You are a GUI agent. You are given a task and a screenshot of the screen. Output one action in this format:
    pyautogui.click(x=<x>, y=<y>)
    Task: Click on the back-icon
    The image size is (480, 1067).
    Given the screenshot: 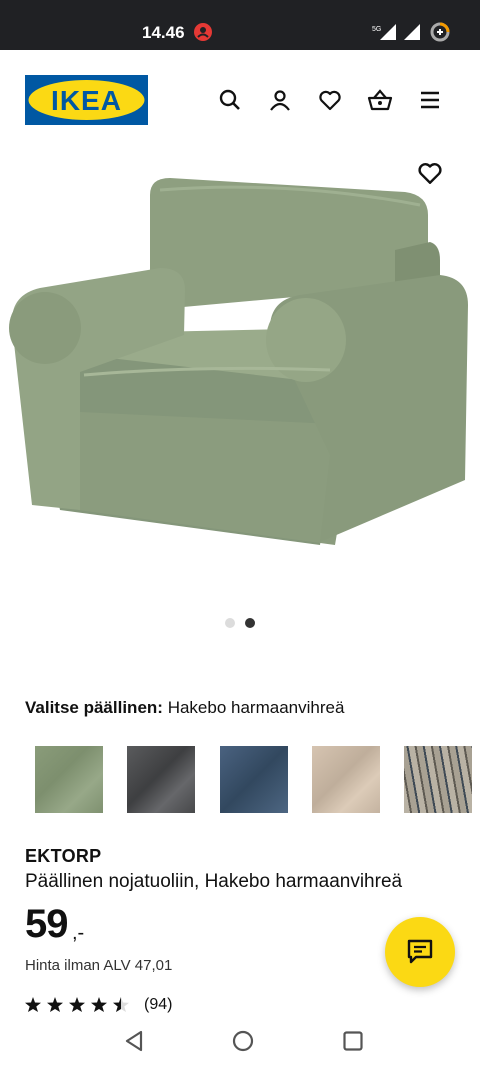 What is the action you would take?
    pyautogui.click(x=134, y=1041)
    